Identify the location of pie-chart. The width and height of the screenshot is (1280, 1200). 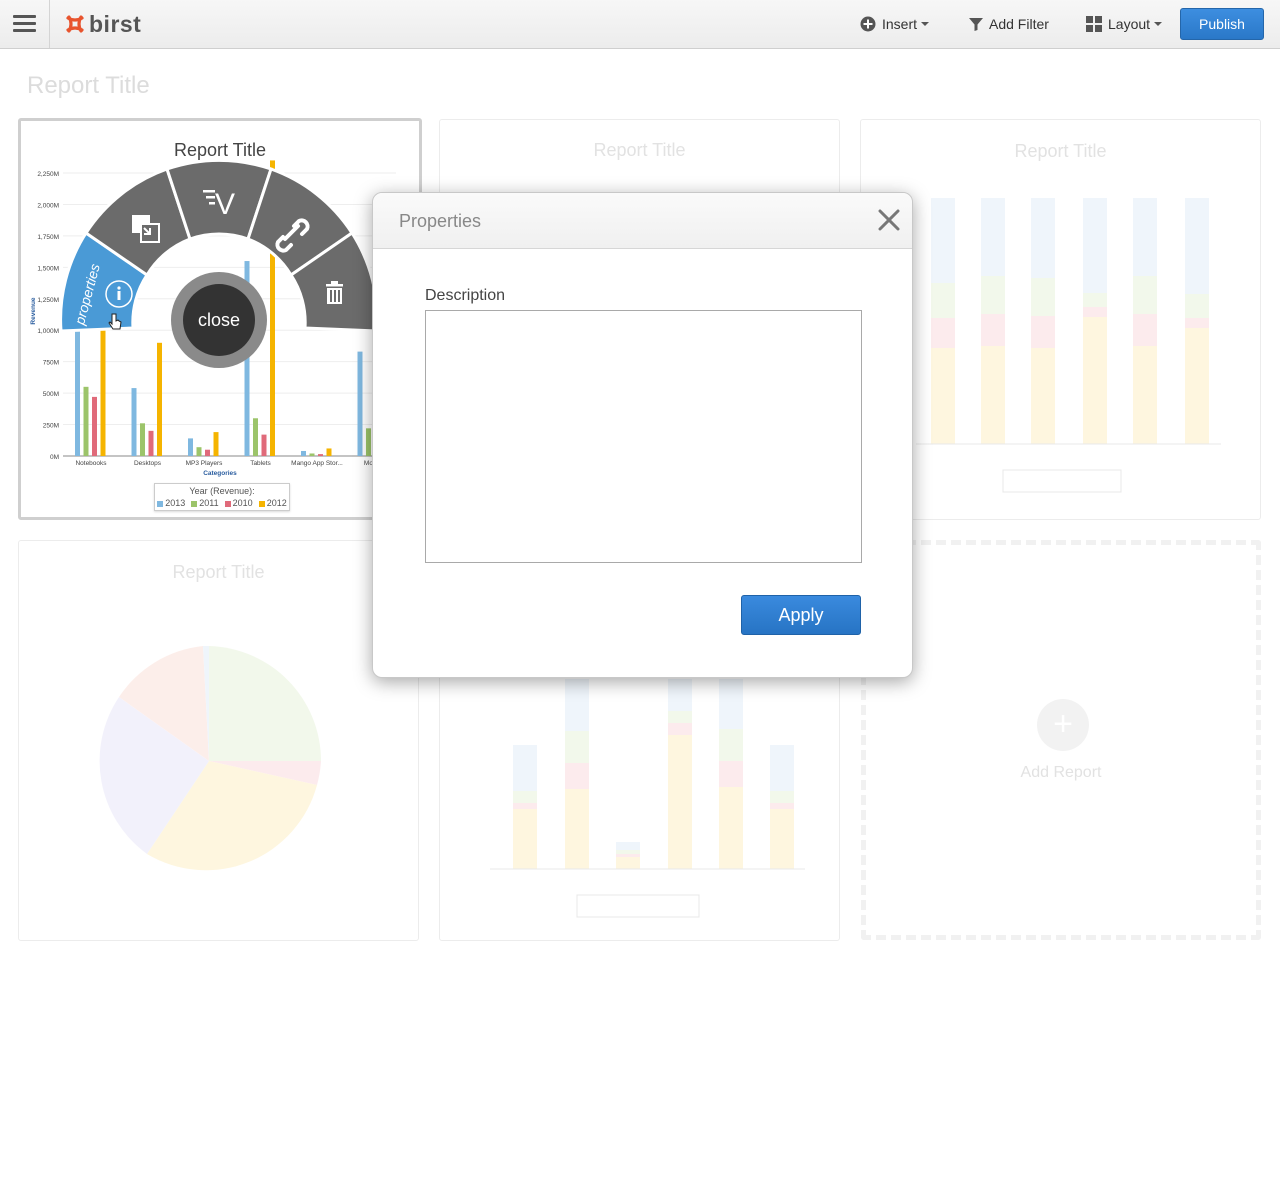
(210, 758).